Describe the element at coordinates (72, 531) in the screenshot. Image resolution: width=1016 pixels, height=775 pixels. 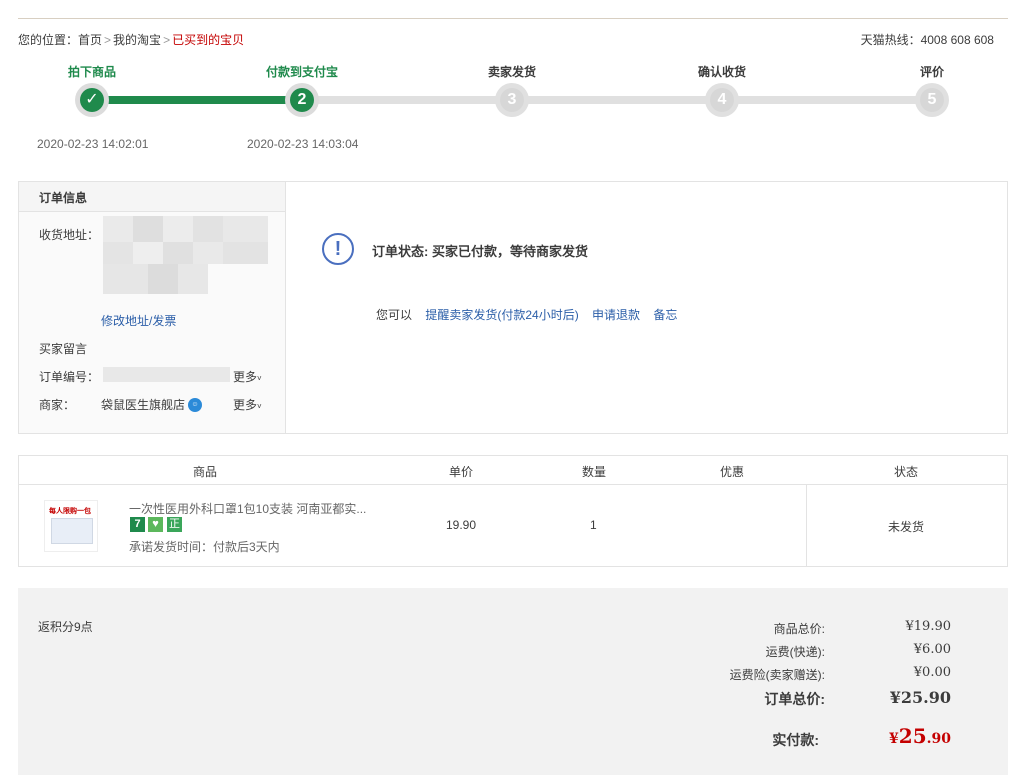
I see `mask-package-image` at that location.